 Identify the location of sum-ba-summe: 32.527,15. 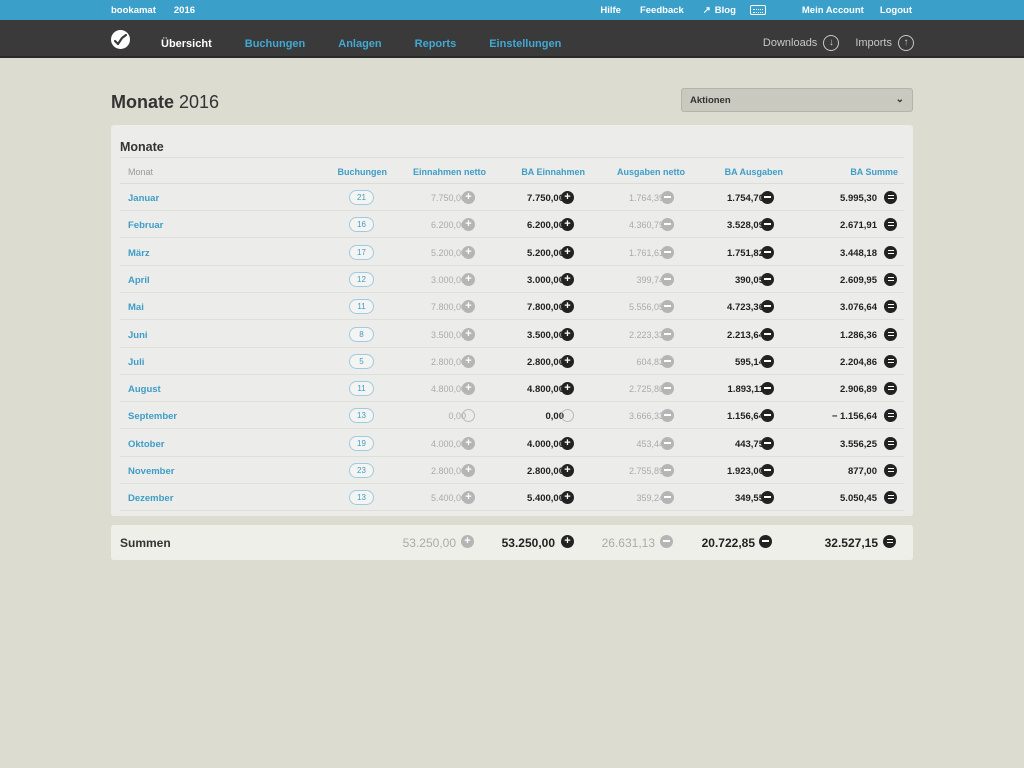
(851, 543).